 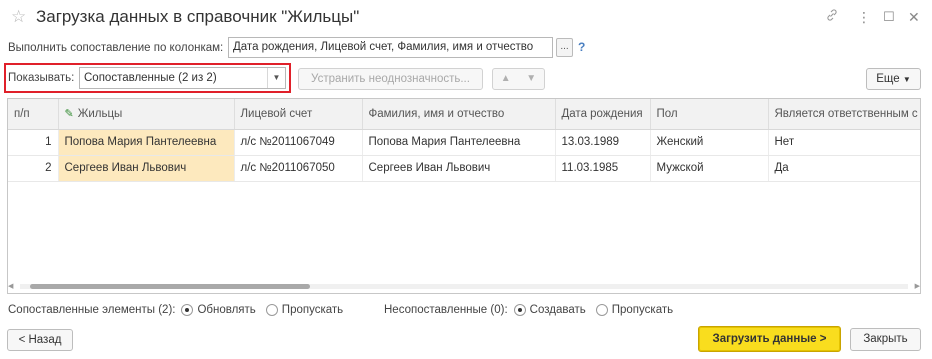 What do you see at coordinates (519, 310) in the screenshot?
I see `radio-unmatched-create` at bounding box center [519, 310].